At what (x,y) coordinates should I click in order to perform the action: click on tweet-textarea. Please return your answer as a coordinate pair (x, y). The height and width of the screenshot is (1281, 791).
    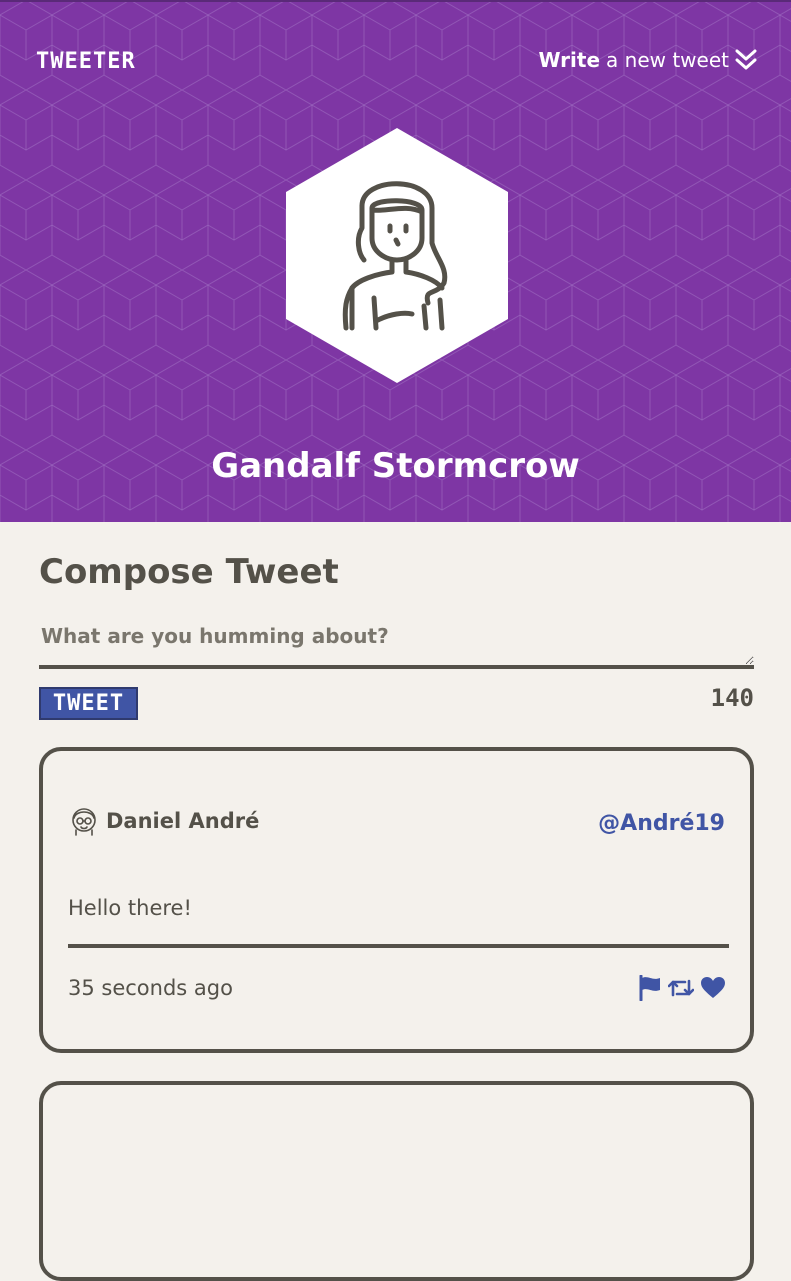
    Looking at the image, I should click on (396, 644).